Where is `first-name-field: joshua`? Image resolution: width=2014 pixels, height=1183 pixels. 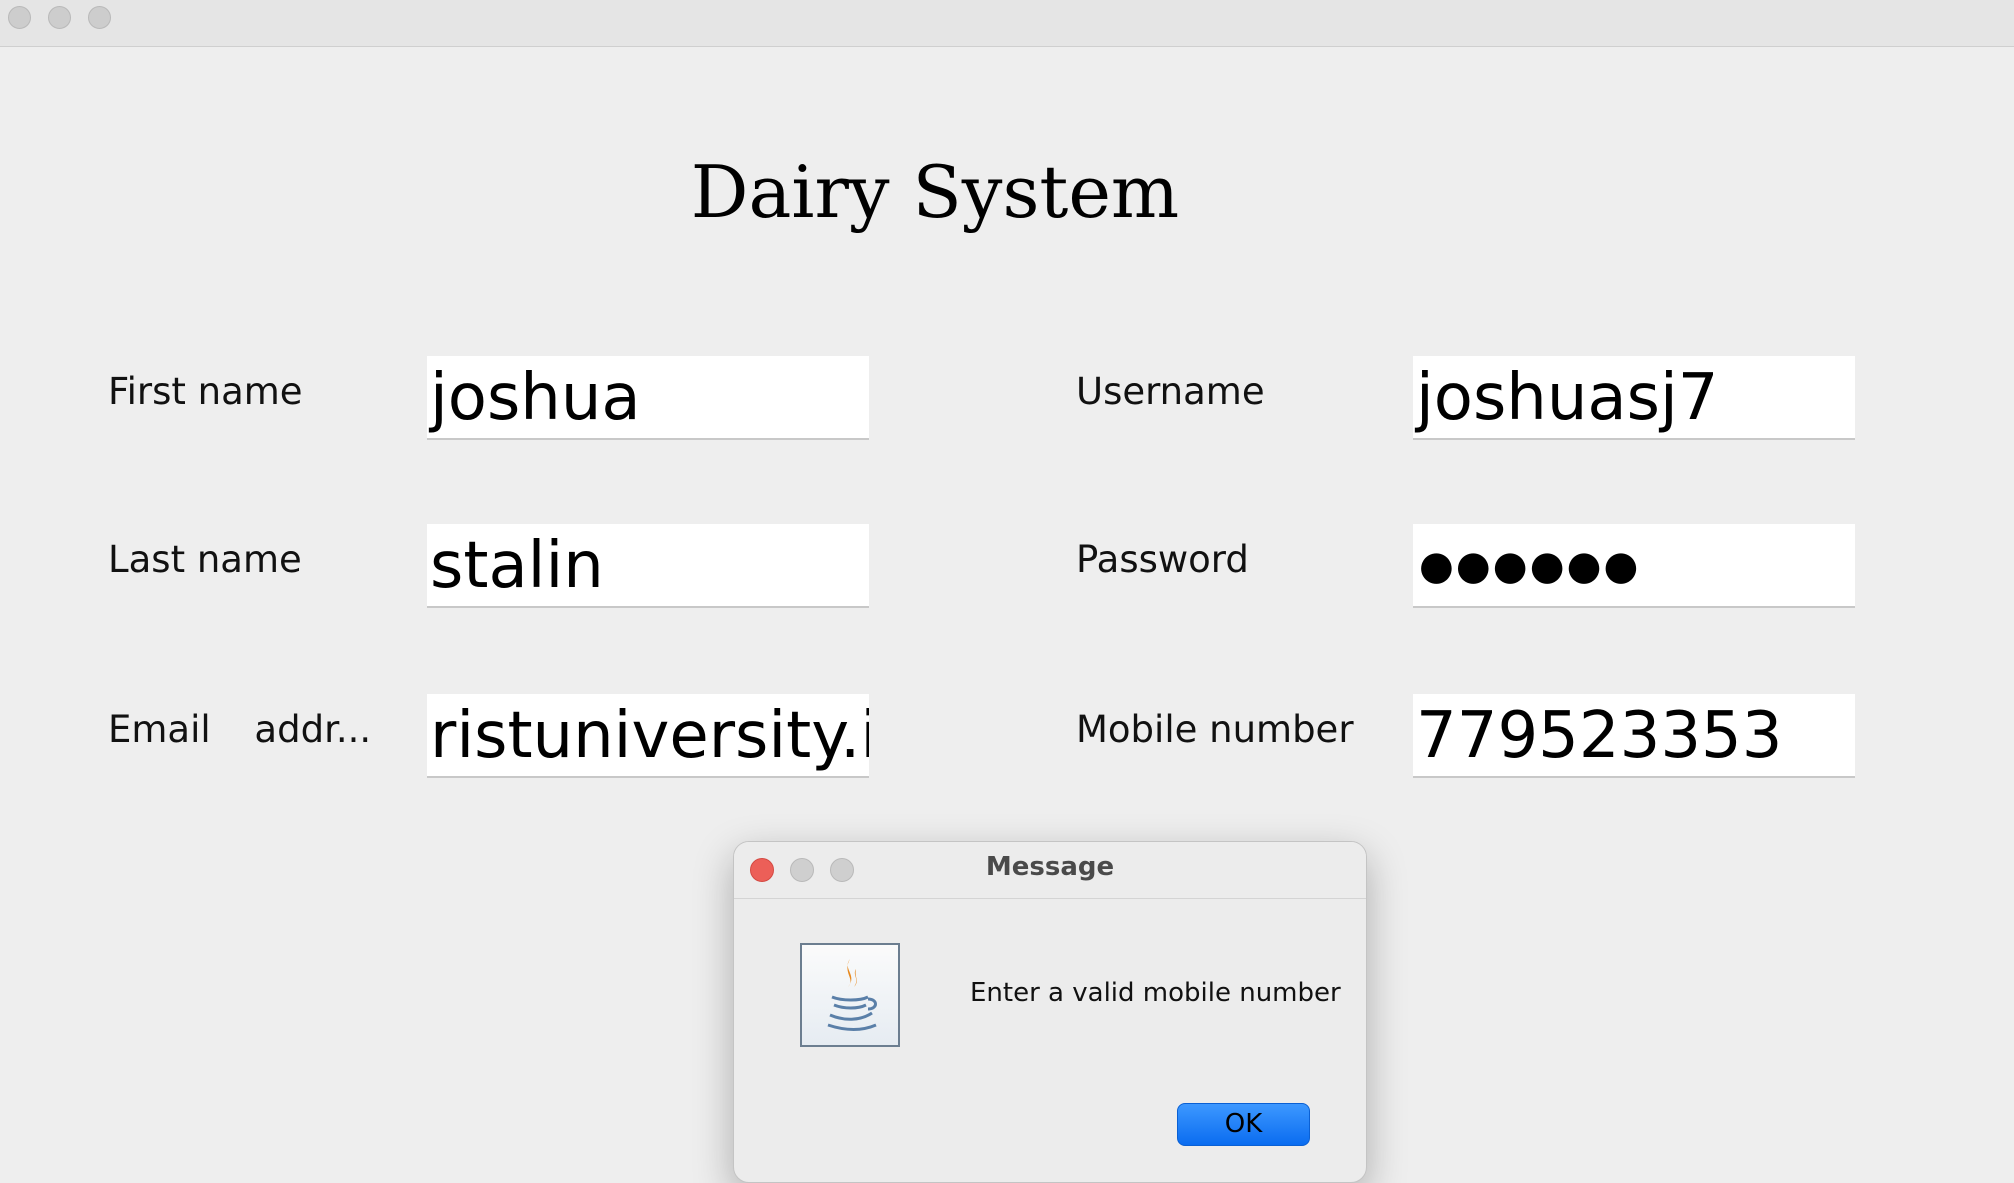
first-name-field: joshua is located at coordinates (648, 398).